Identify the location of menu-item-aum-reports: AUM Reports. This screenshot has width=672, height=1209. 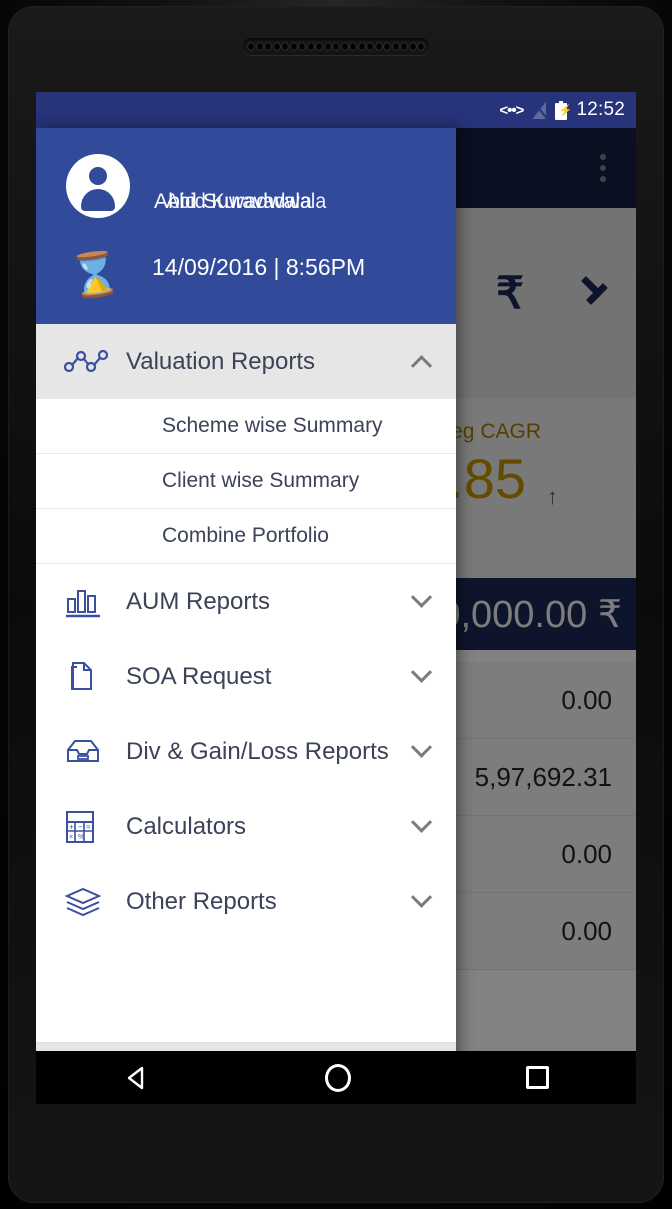
(246, 601).